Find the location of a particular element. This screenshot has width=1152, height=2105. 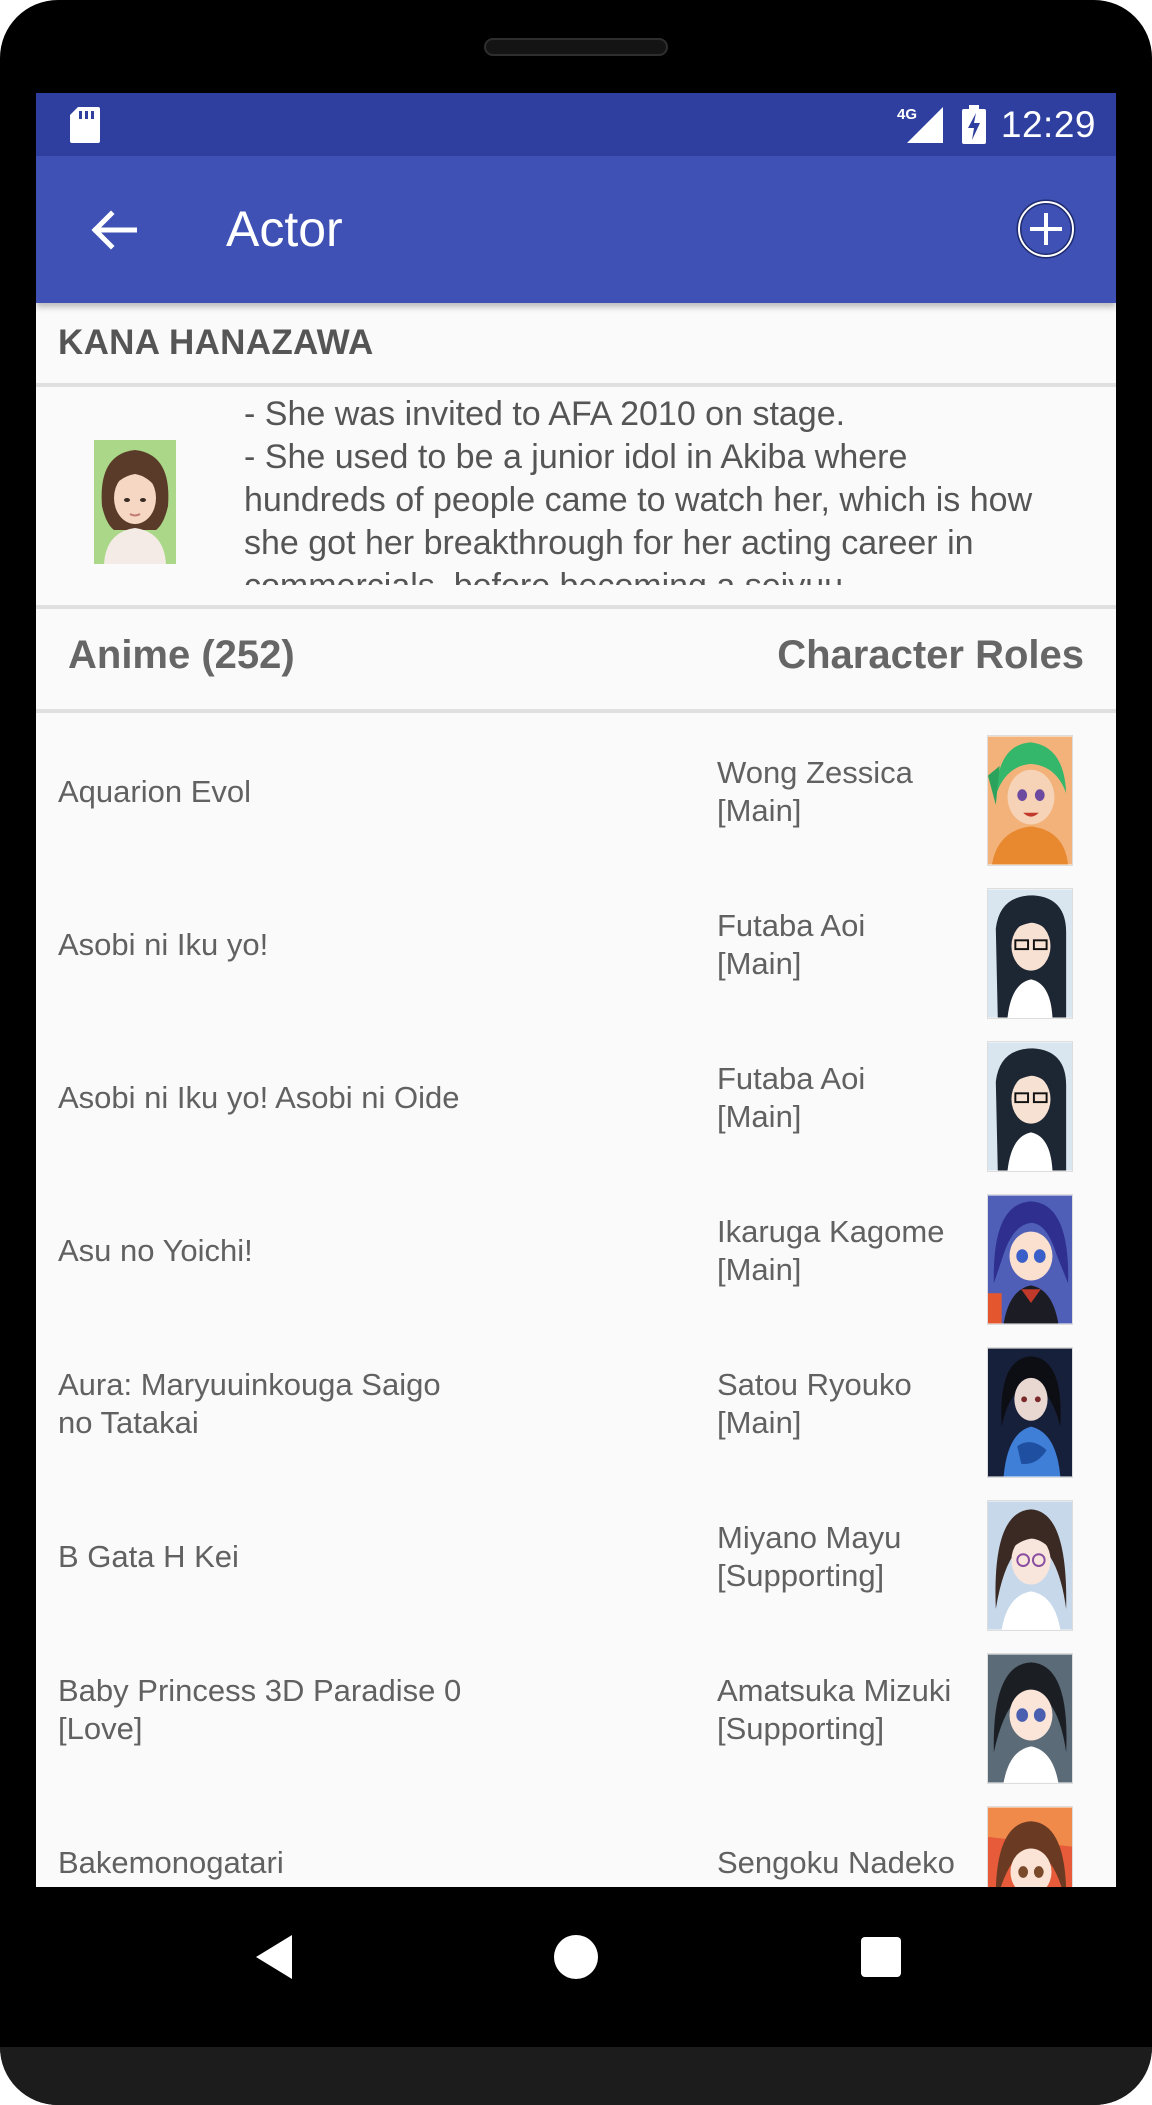

anime-title: Bakemonogatari is located at coordinates (268, 1836).